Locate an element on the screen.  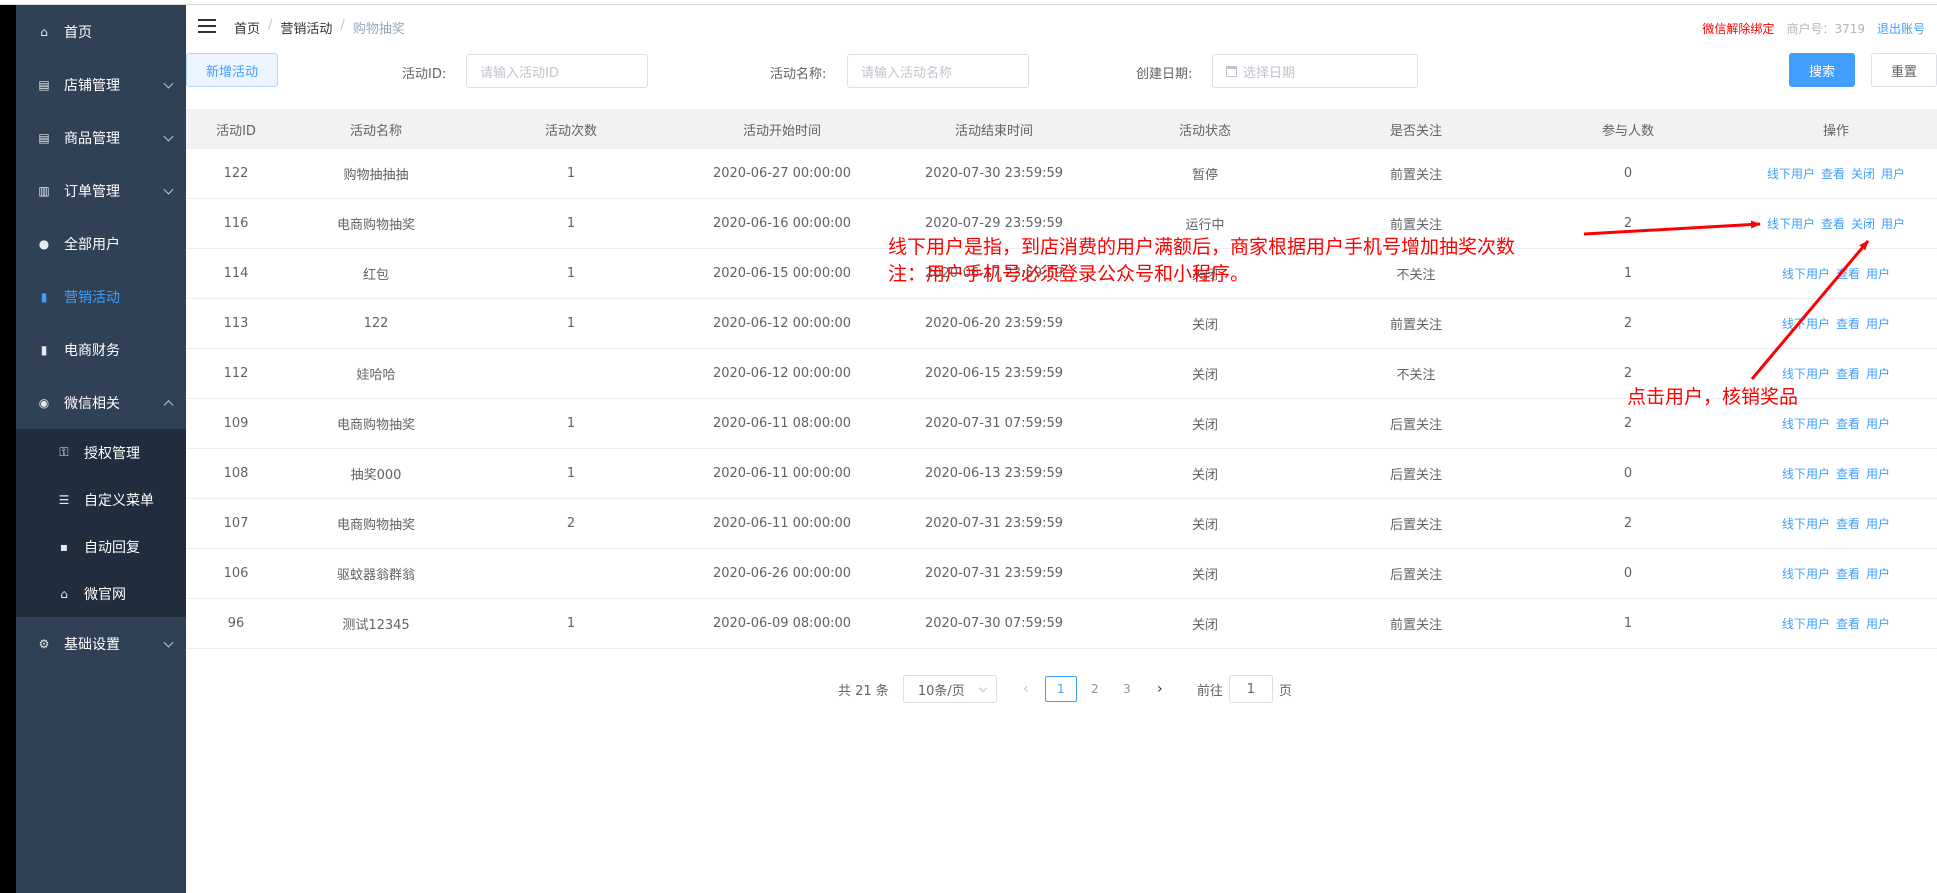
create-date-placeholder: 选择日期 is located at coordinates (1269, 73).